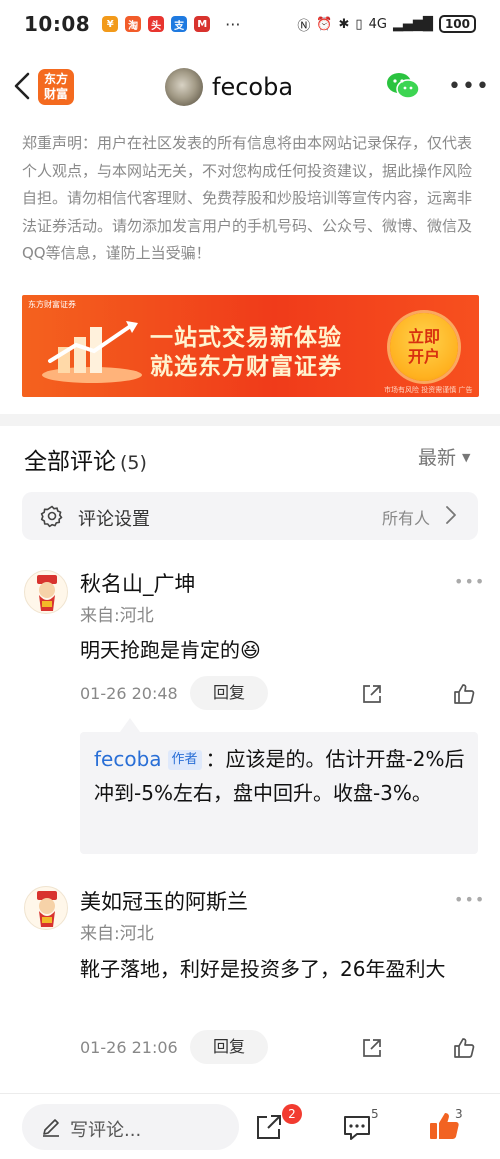 This screenshot has height=1159, width=500. I want to click on share-count-badge: 2, so click(292, 1114).